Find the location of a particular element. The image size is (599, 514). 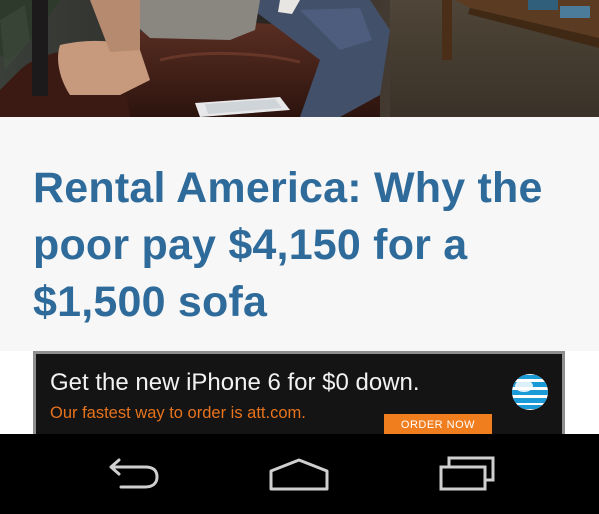

recent-apps-icon is located at coordinates (467, 473).